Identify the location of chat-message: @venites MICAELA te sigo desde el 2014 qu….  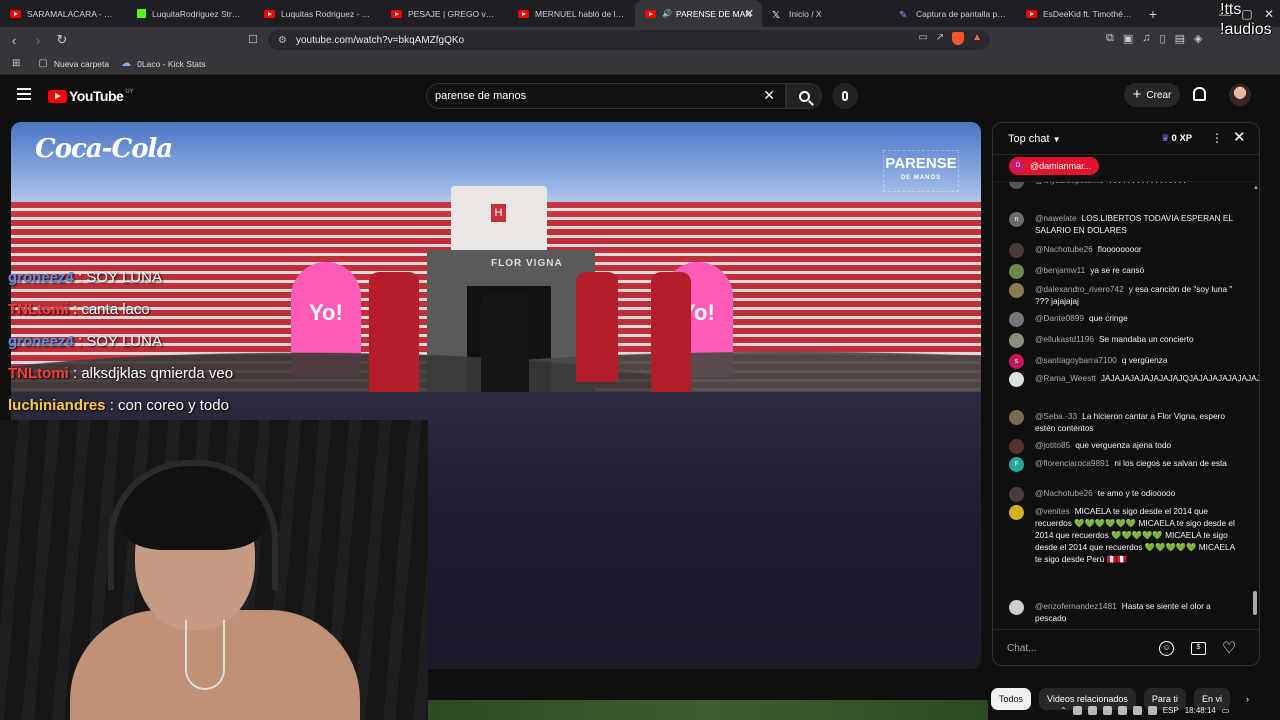
(1125, 535).